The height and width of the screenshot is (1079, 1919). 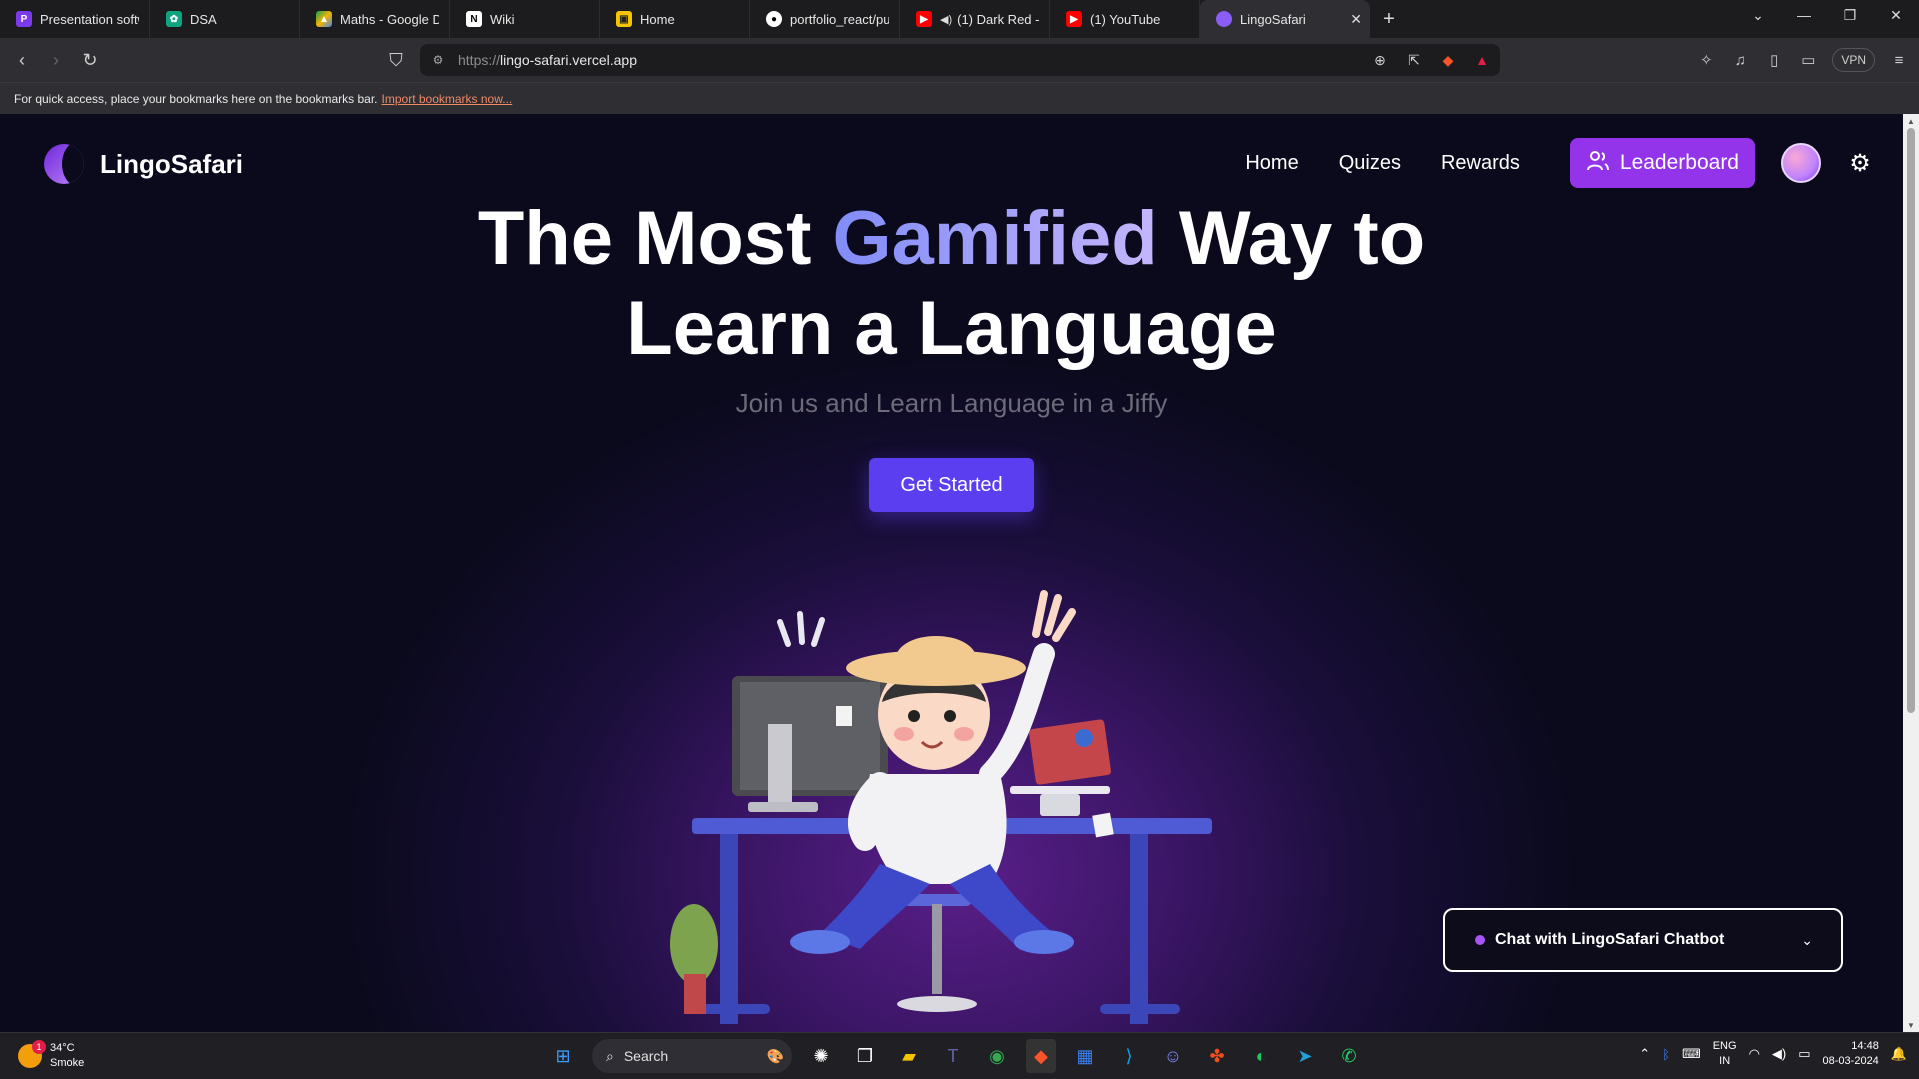 What do you see at coordinates (64, 164) in the screenshot?
I see `logo-icon` at bounding box center [64, 164].